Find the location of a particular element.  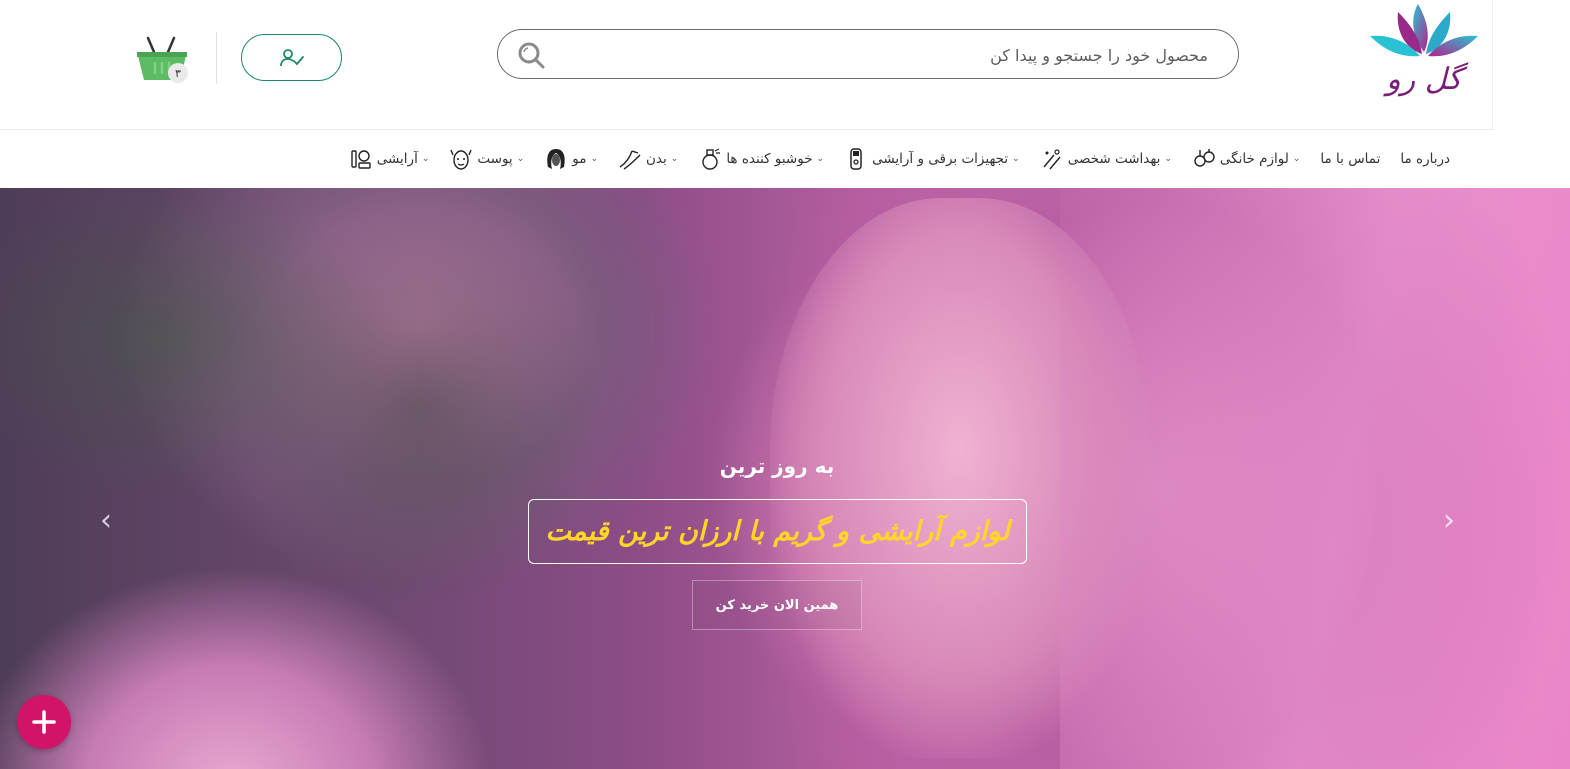

chevron-left-icon: ‹ is located at coordinates (106, 520).